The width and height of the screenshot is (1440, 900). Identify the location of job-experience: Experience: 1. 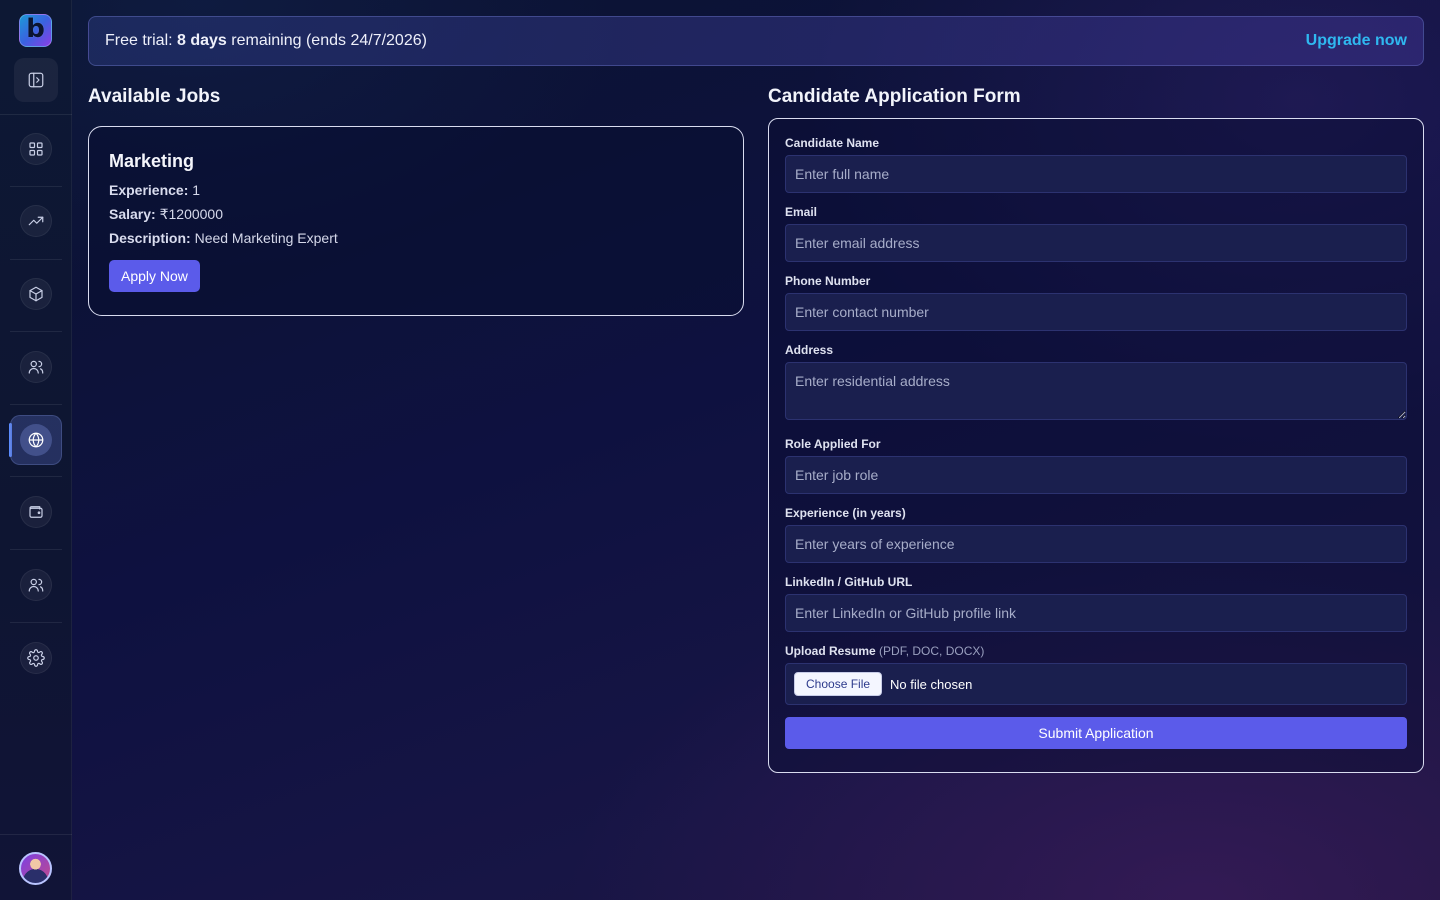
(155, 190).